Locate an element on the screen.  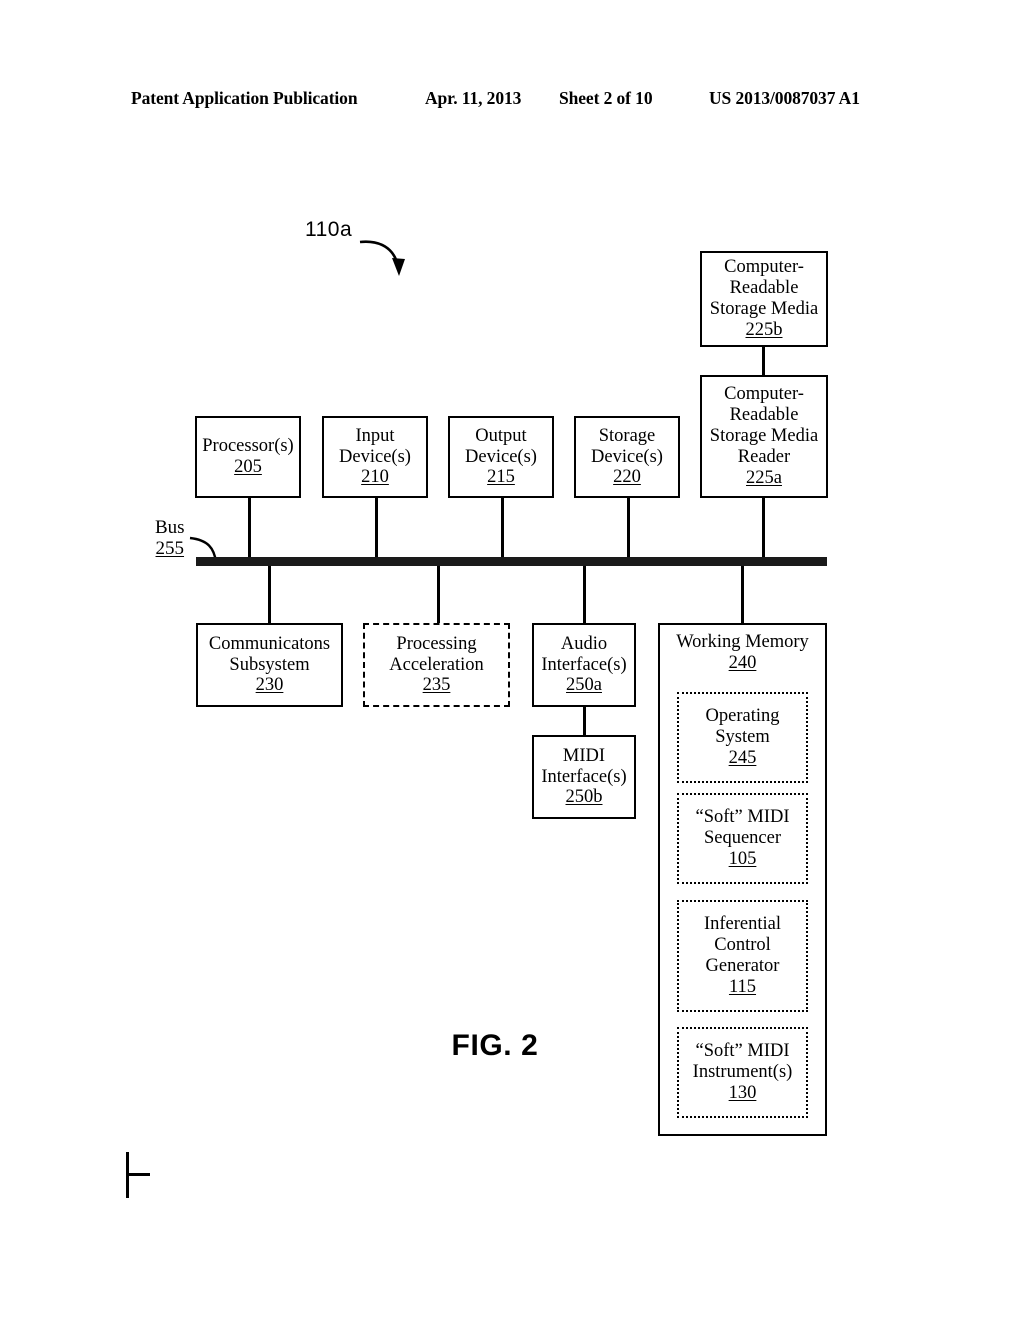
connector-output-device-to-bus is located at coordinates (502, 529).